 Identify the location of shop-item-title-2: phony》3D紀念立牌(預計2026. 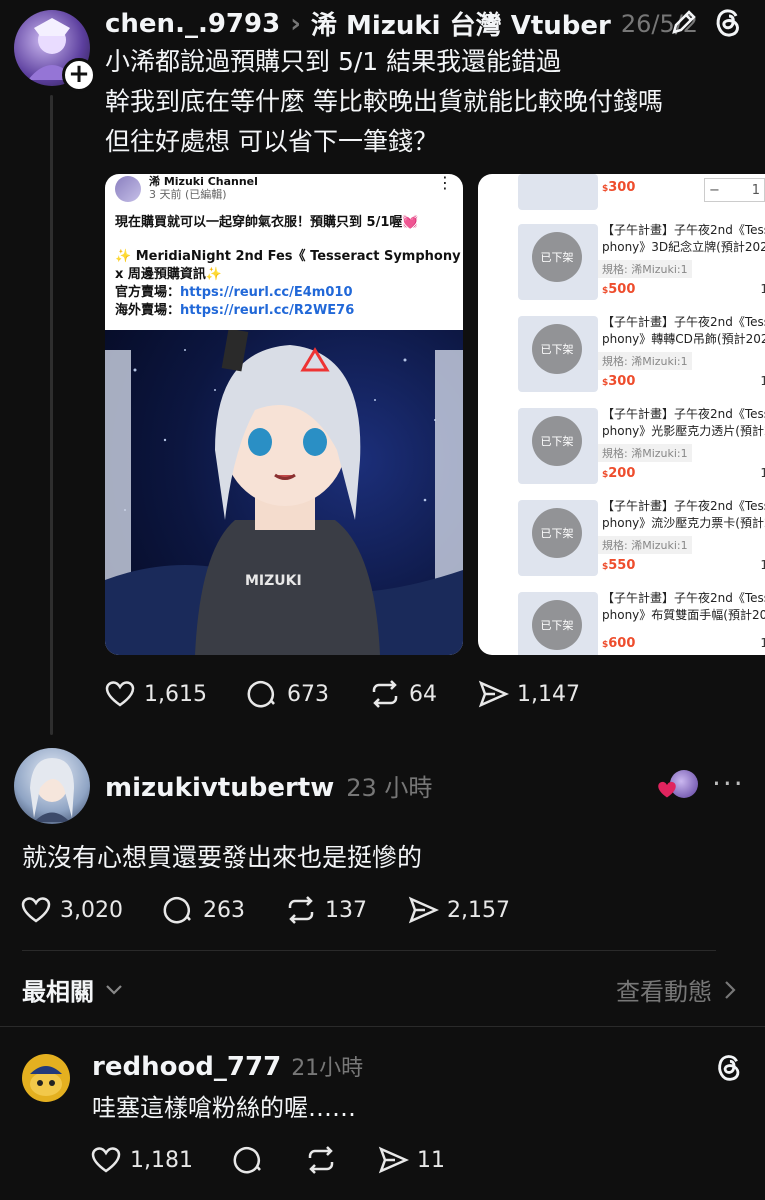
(683, 247).